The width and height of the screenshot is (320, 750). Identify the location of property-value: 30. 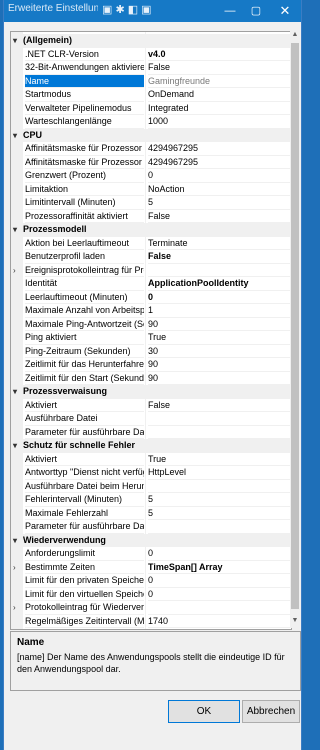
(219, 351).